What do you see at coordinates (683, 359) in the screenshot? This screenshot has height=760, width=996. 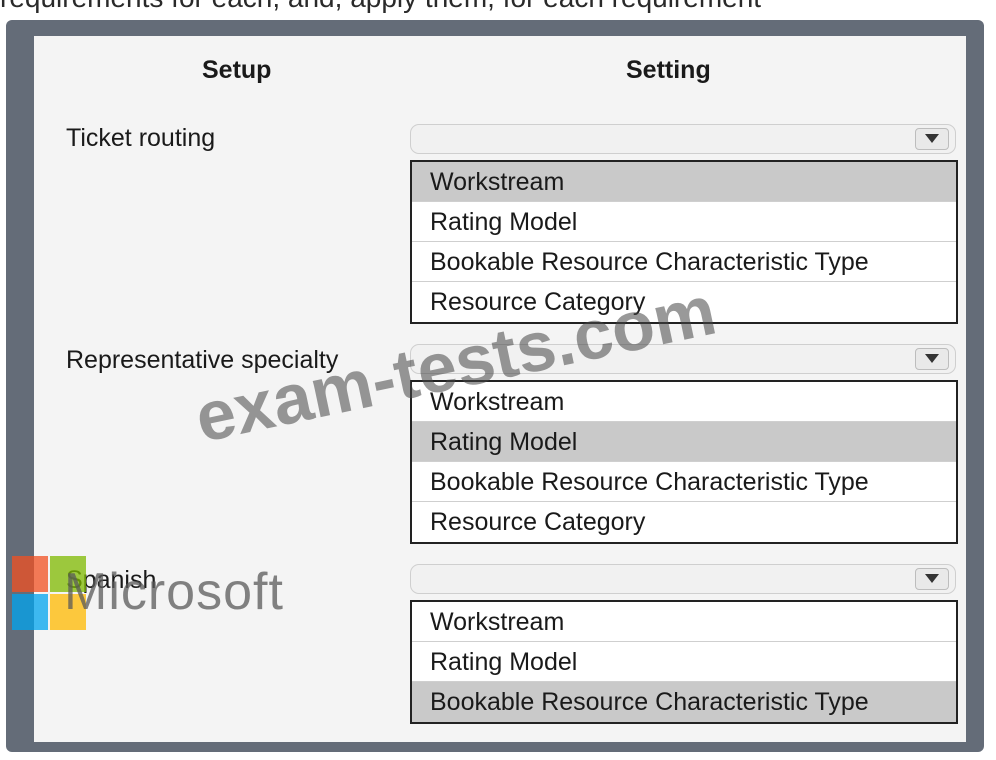 I see `representative-specialty-select` at bounding box center [683, 359].